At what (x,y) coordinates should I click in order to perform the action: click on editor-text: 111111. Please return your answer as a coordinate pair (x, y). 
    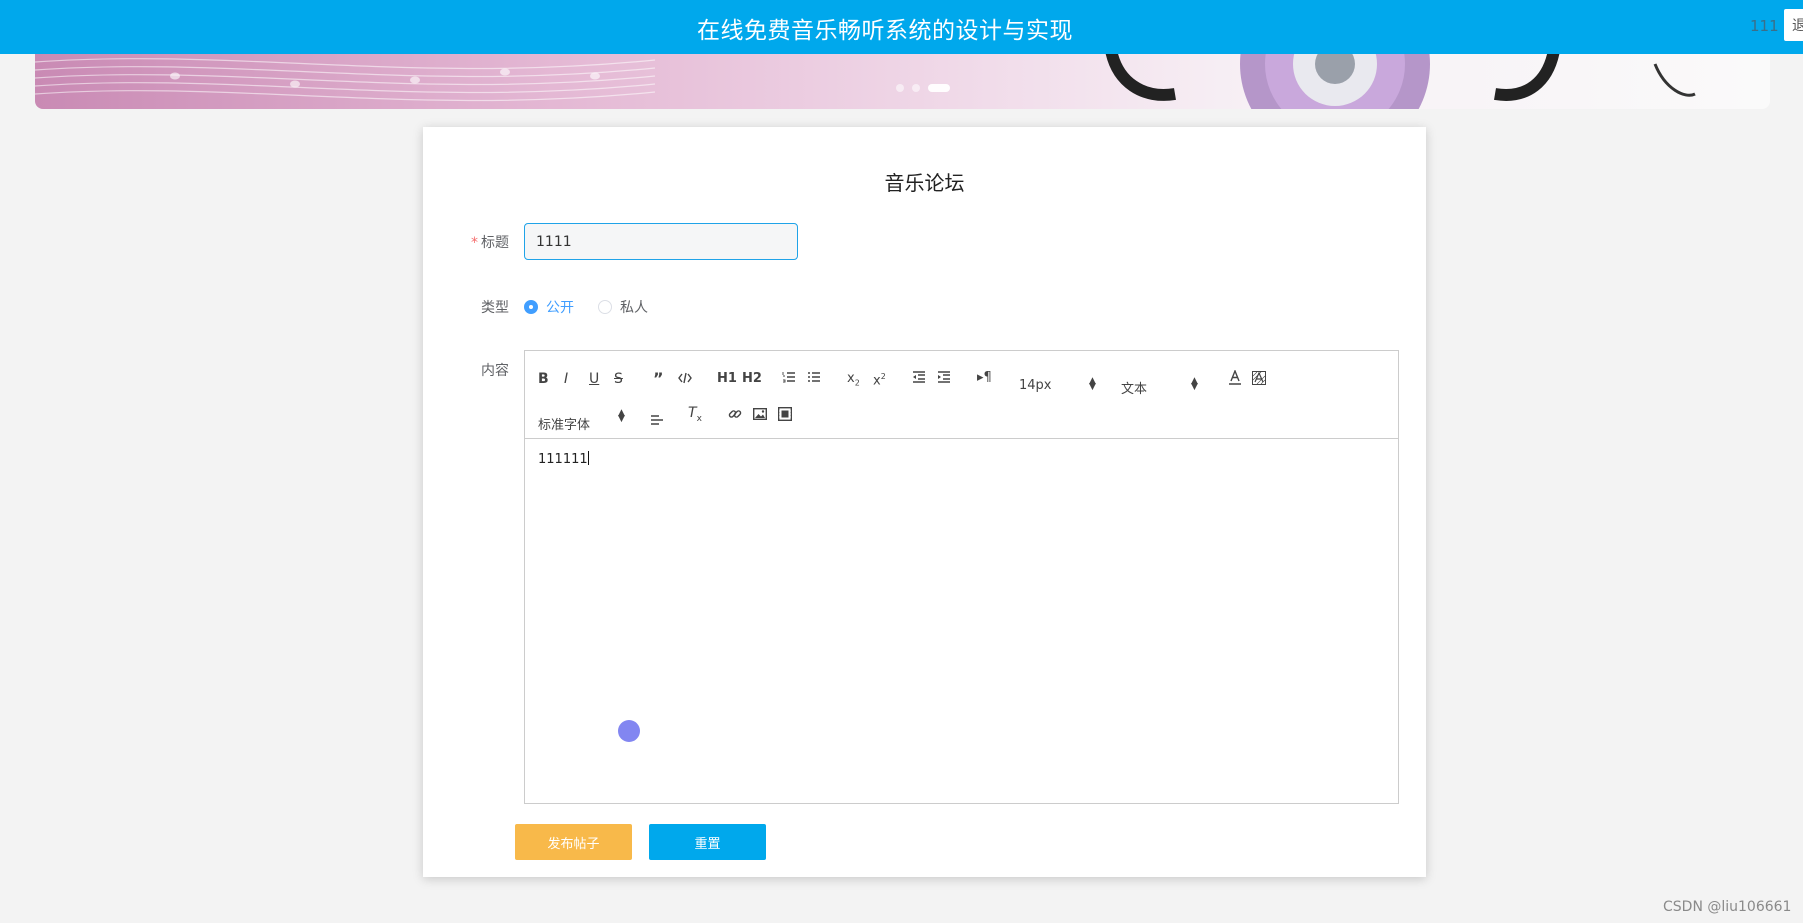
    Looking at the image, I should click on (563, 459).